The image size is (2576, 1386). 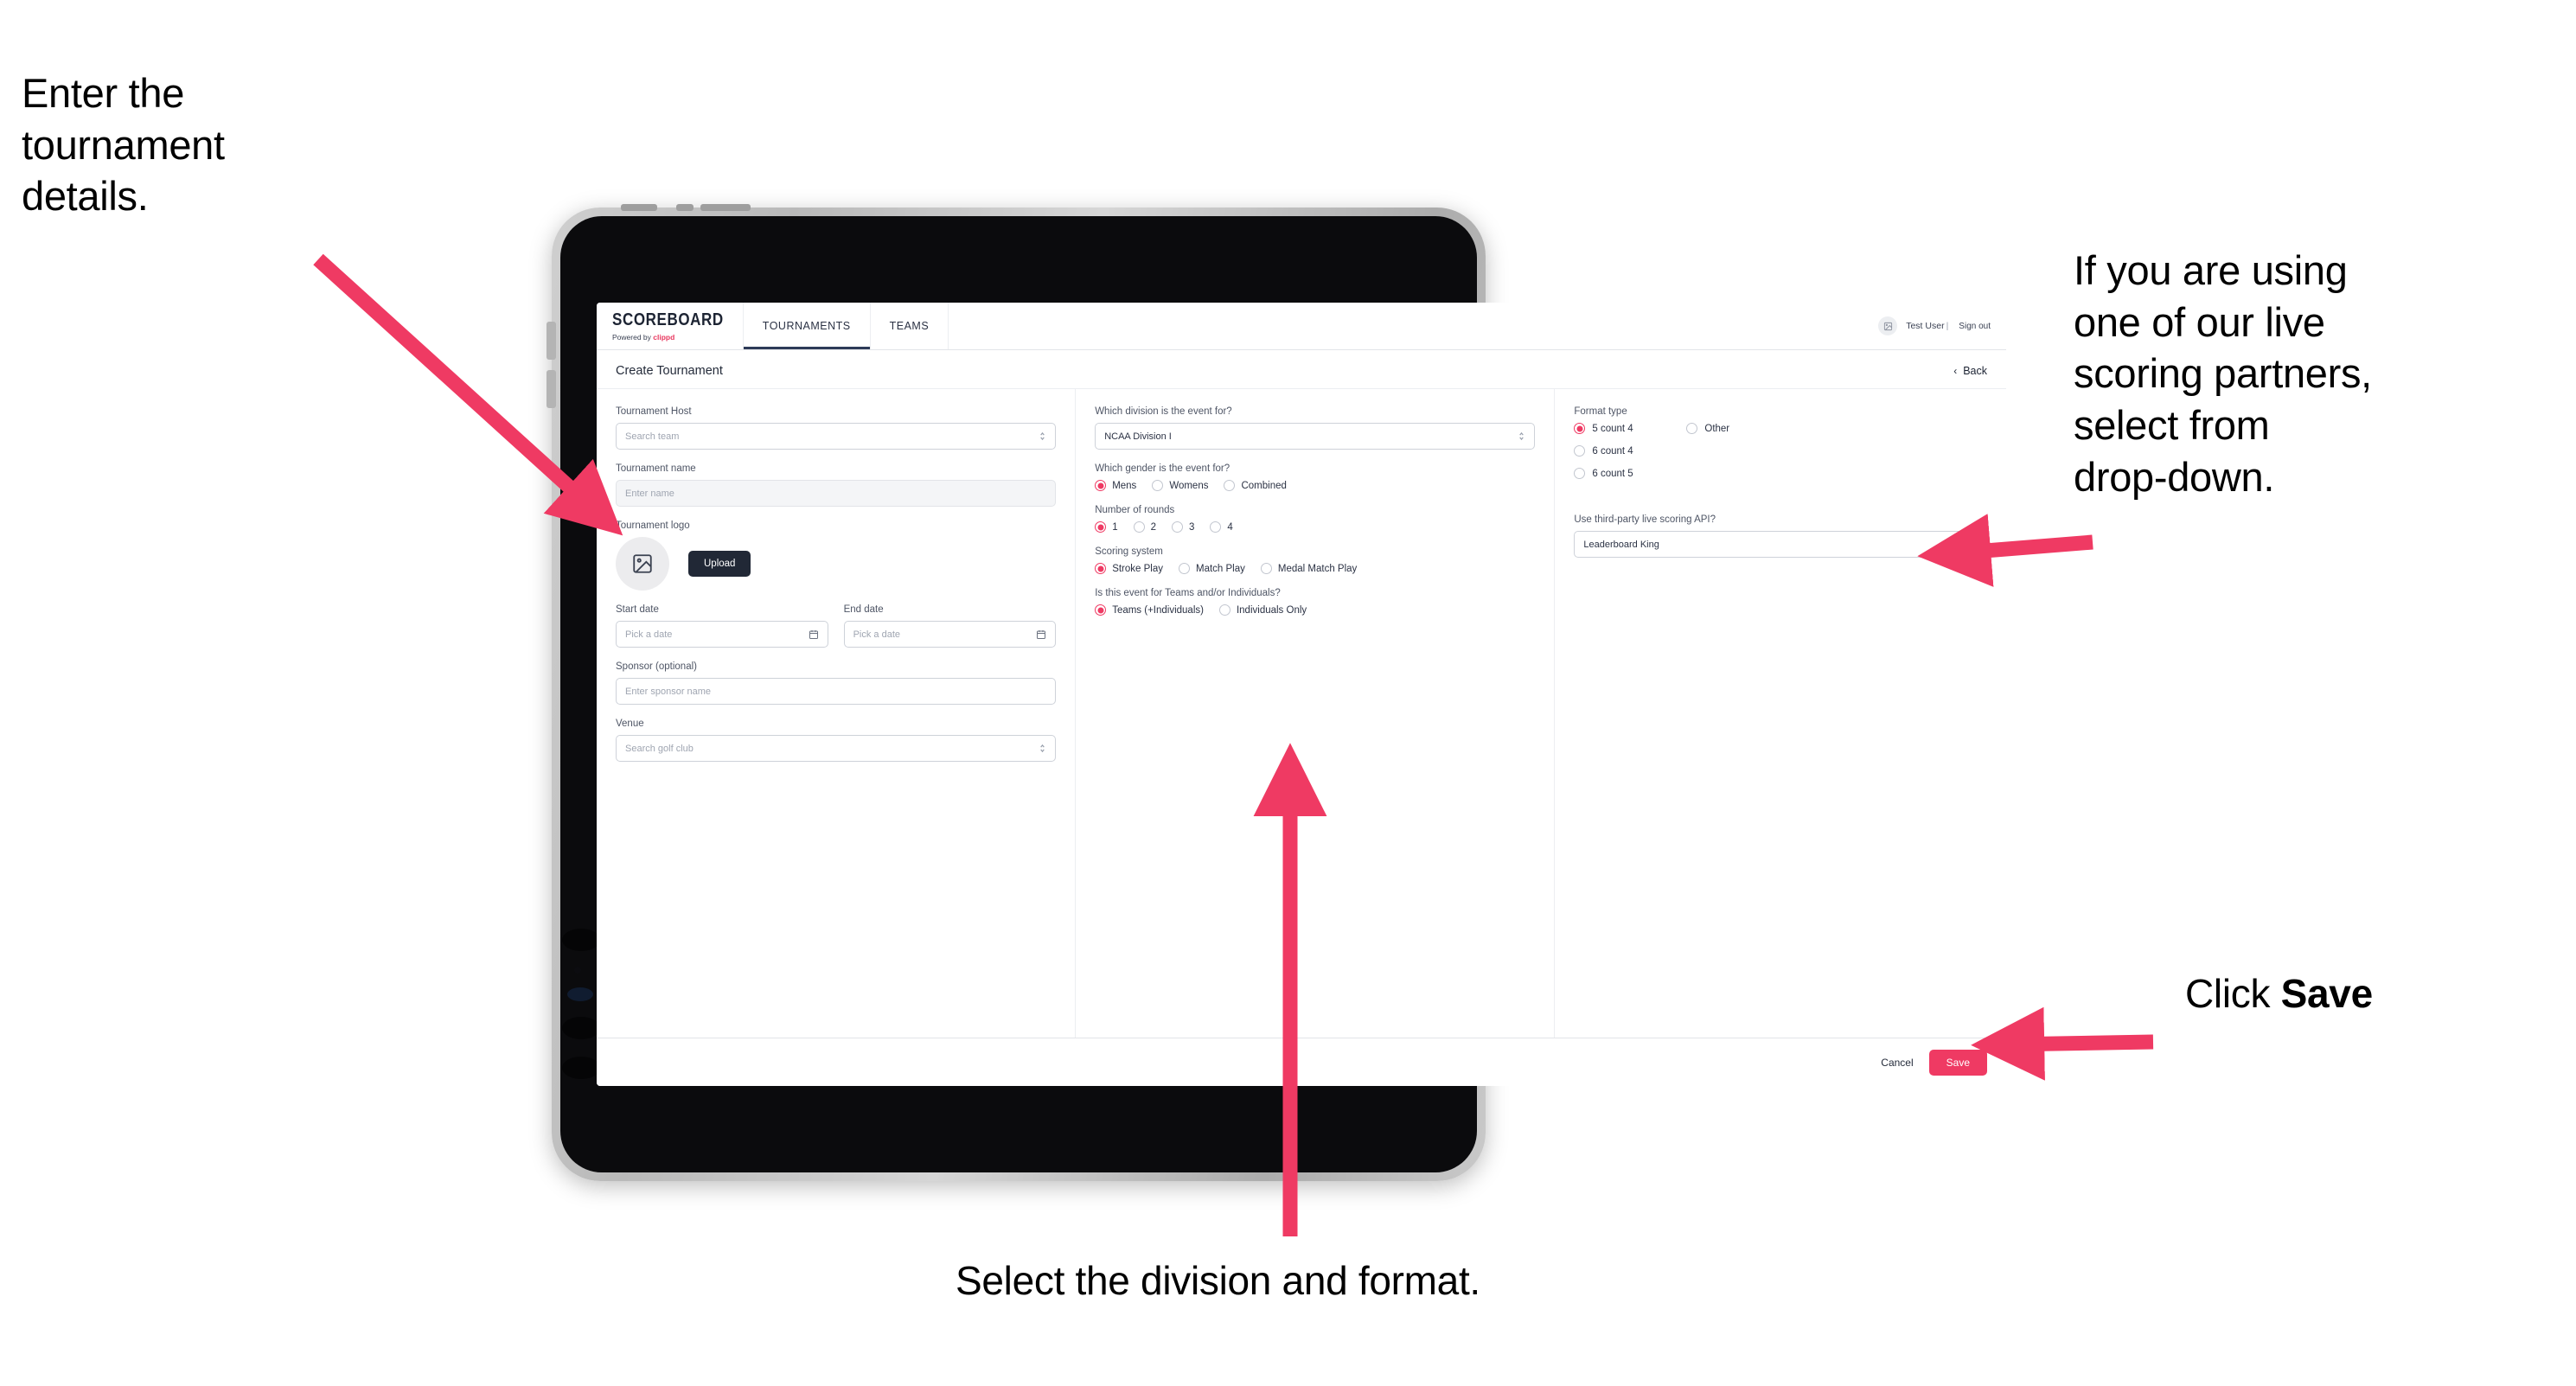 I want to click on field-sponsor: Sponsor (optional) Enter sponsor name, so click(x=837, y=683).